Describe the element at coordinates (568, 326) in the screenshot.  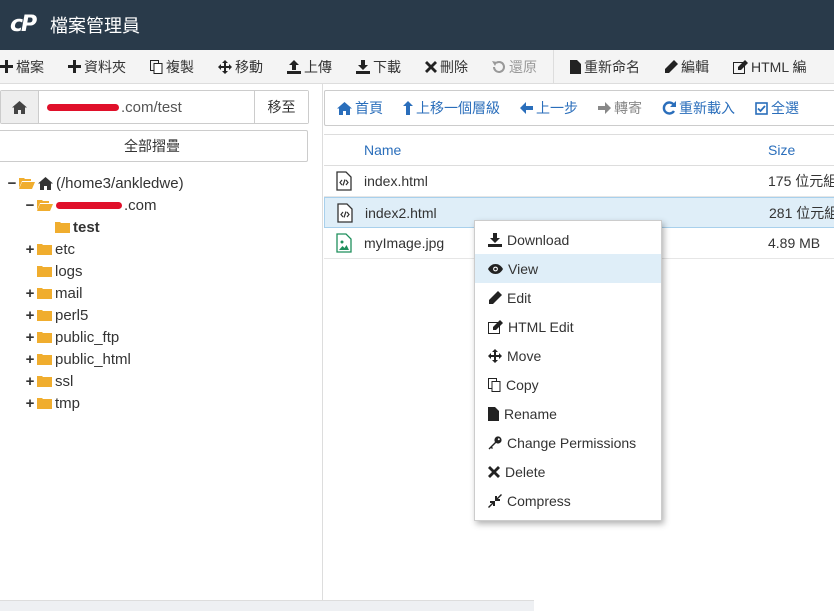
I see `menu-item-html-edit: HTML Edit` at that location.